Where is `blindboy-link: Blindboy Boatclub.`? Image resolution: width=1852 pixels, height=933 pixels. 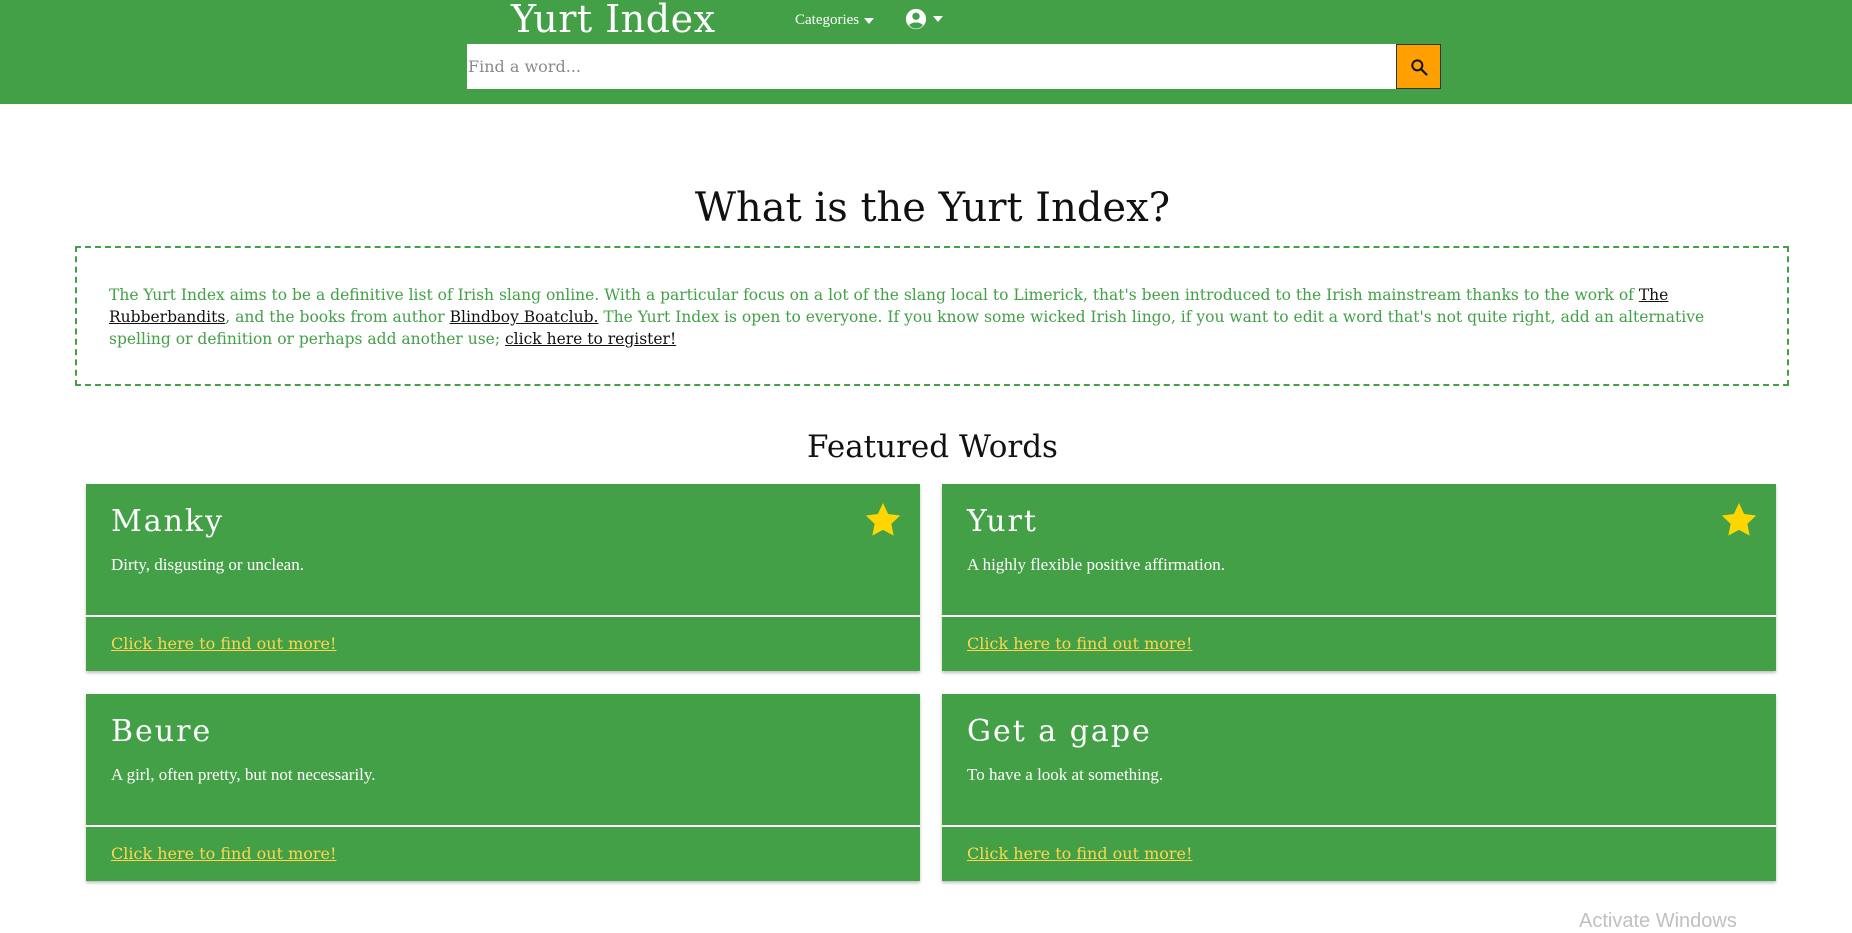
blindboy-link: Blindboy Boatclub. is located at coordinates (524, 317).